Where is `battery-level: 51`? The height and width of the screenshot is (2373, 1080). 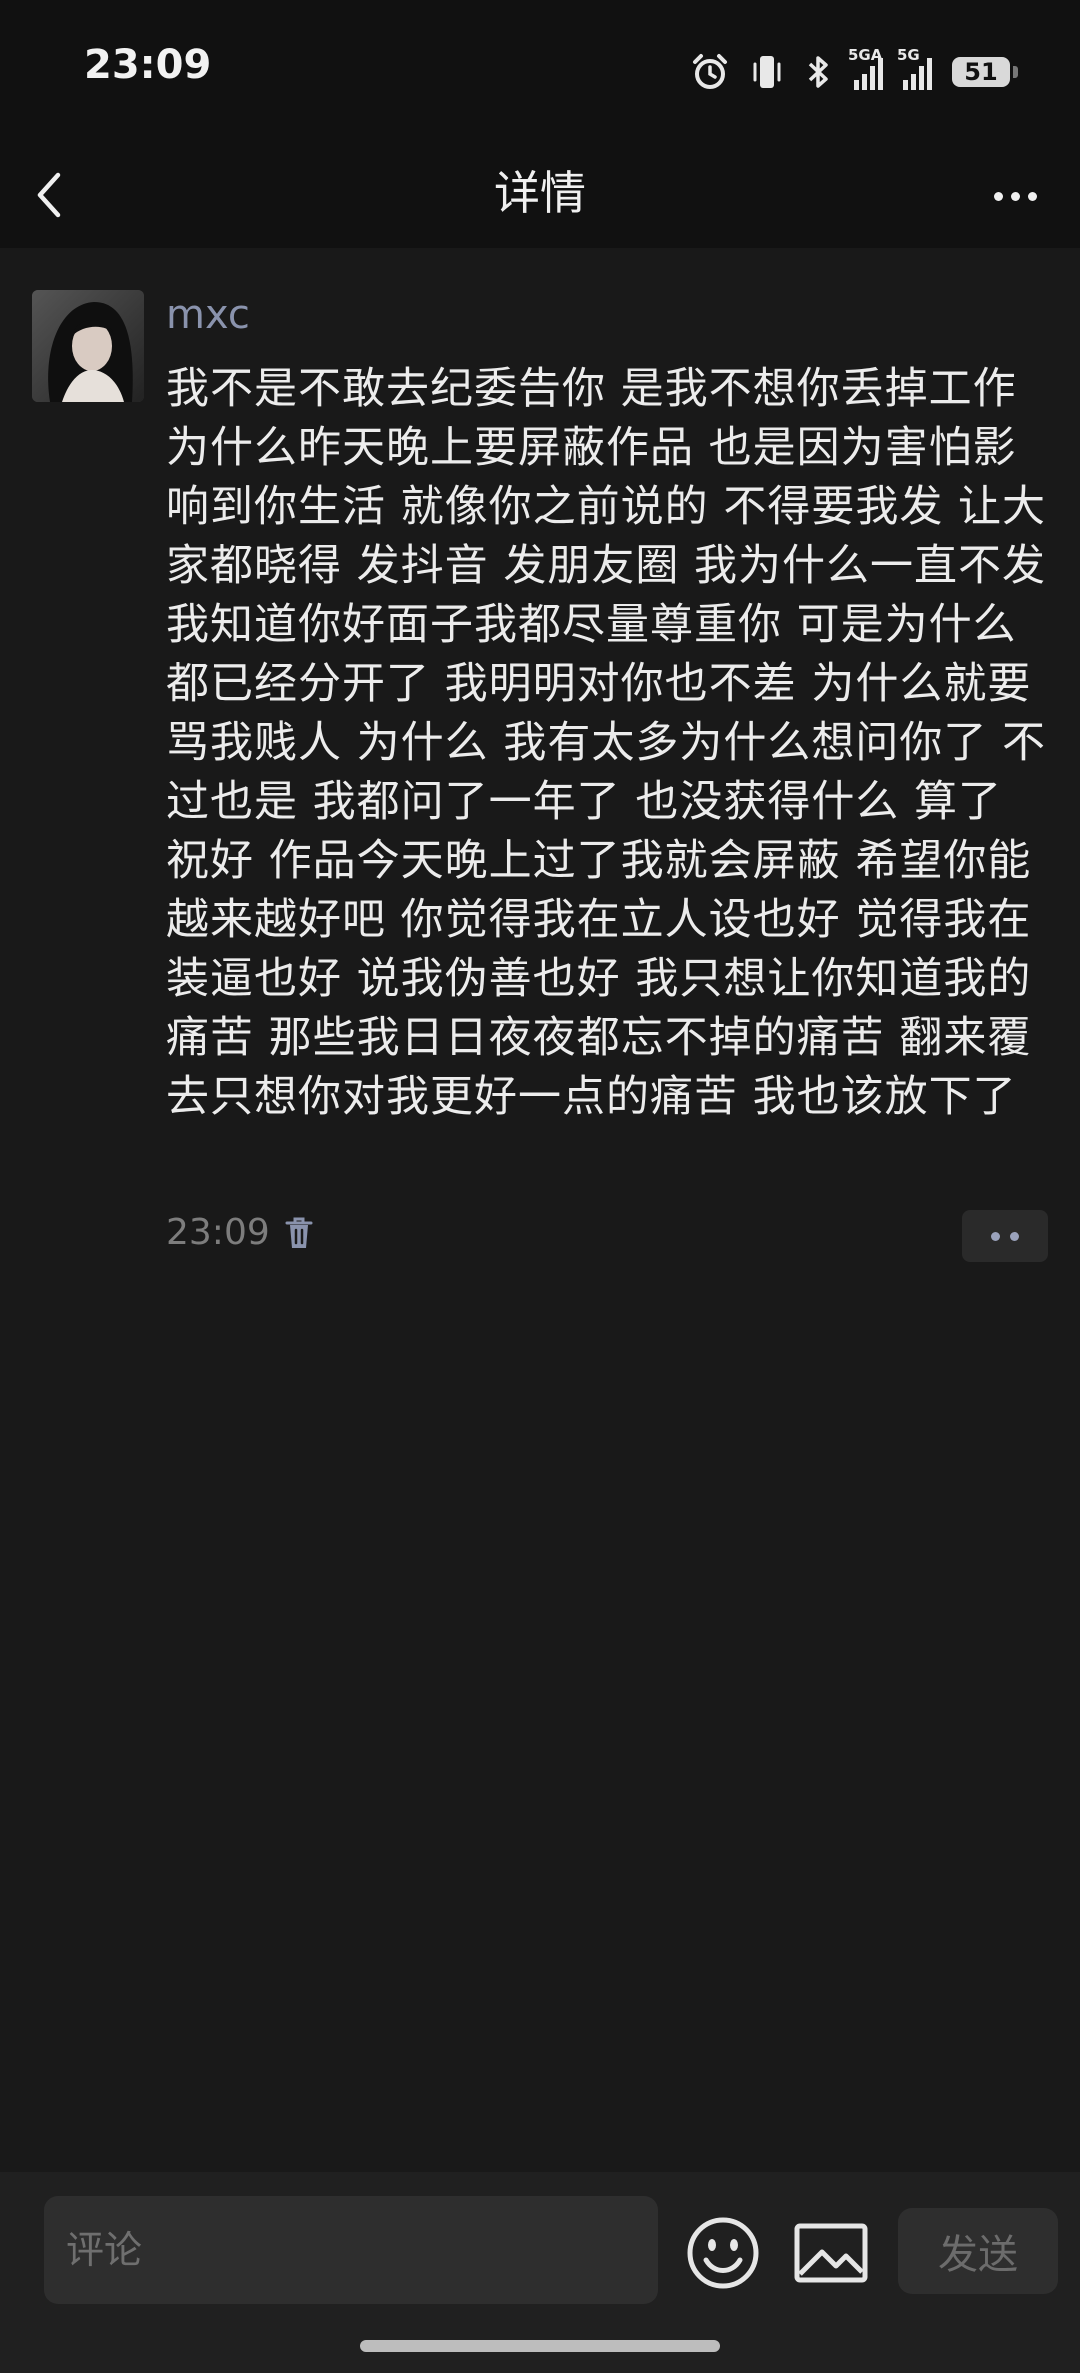
battery-level: 51 is located at coordinates (981, 72).